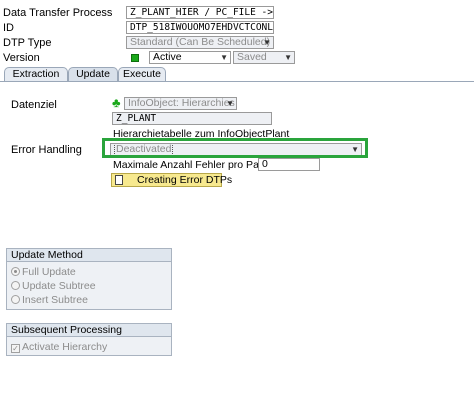 This screenshot has height=420, width=474. What do you see at coordinates (46, 150) in the screenshot?
I see `error-handling-label: Error Handling` at bounding box center [46, 150].